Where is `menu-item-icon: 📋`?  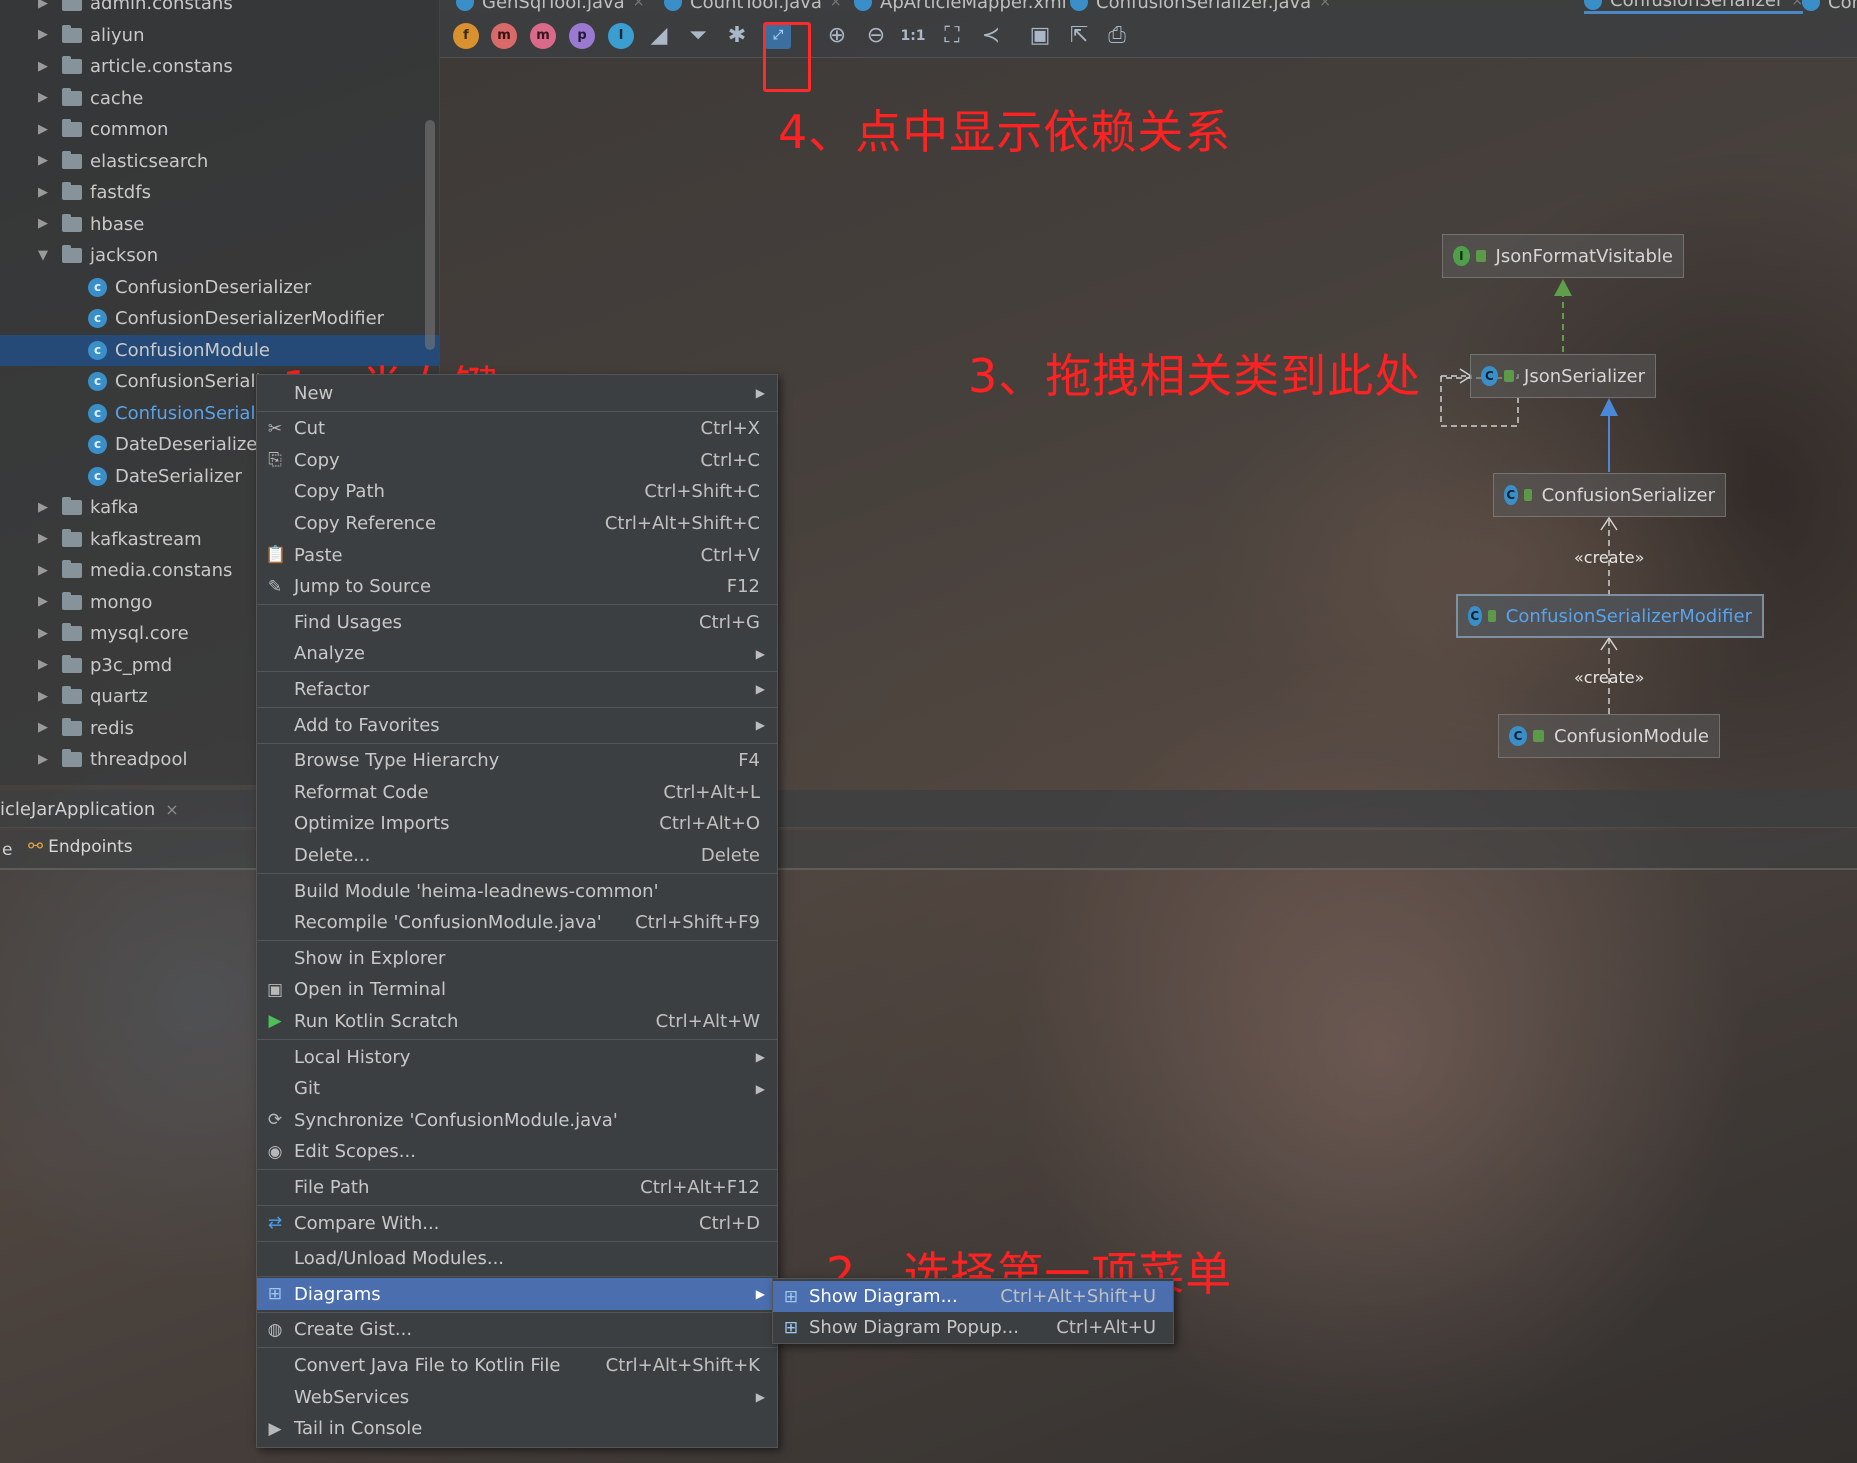 menu-item-icon: 📋 is located at coordinates (276, 555).